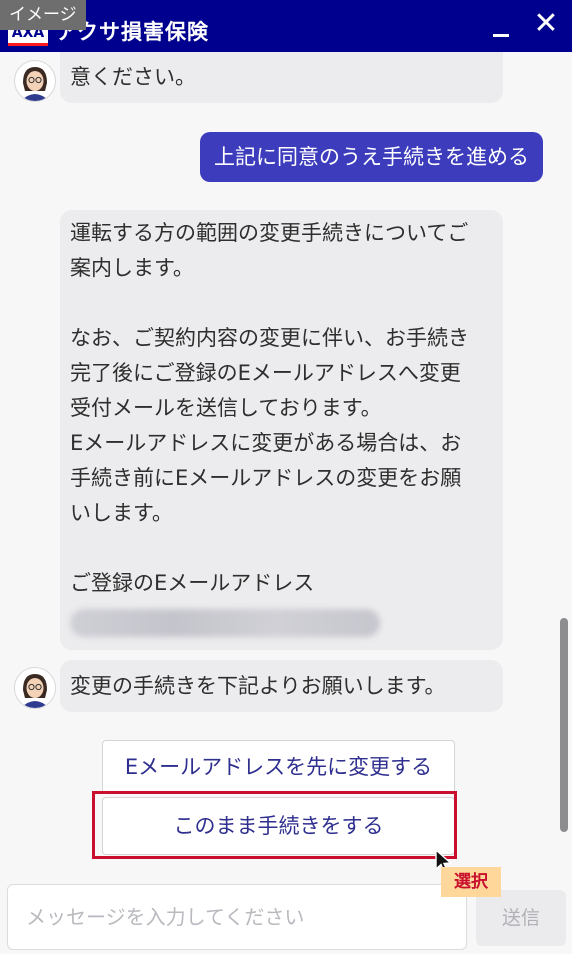 The image size is (572, 954). Describe the element at coordinates (266, 478) in the screenshot. I see `message-line: 手続き前にEメールアドレスの変更をお願` at that location.